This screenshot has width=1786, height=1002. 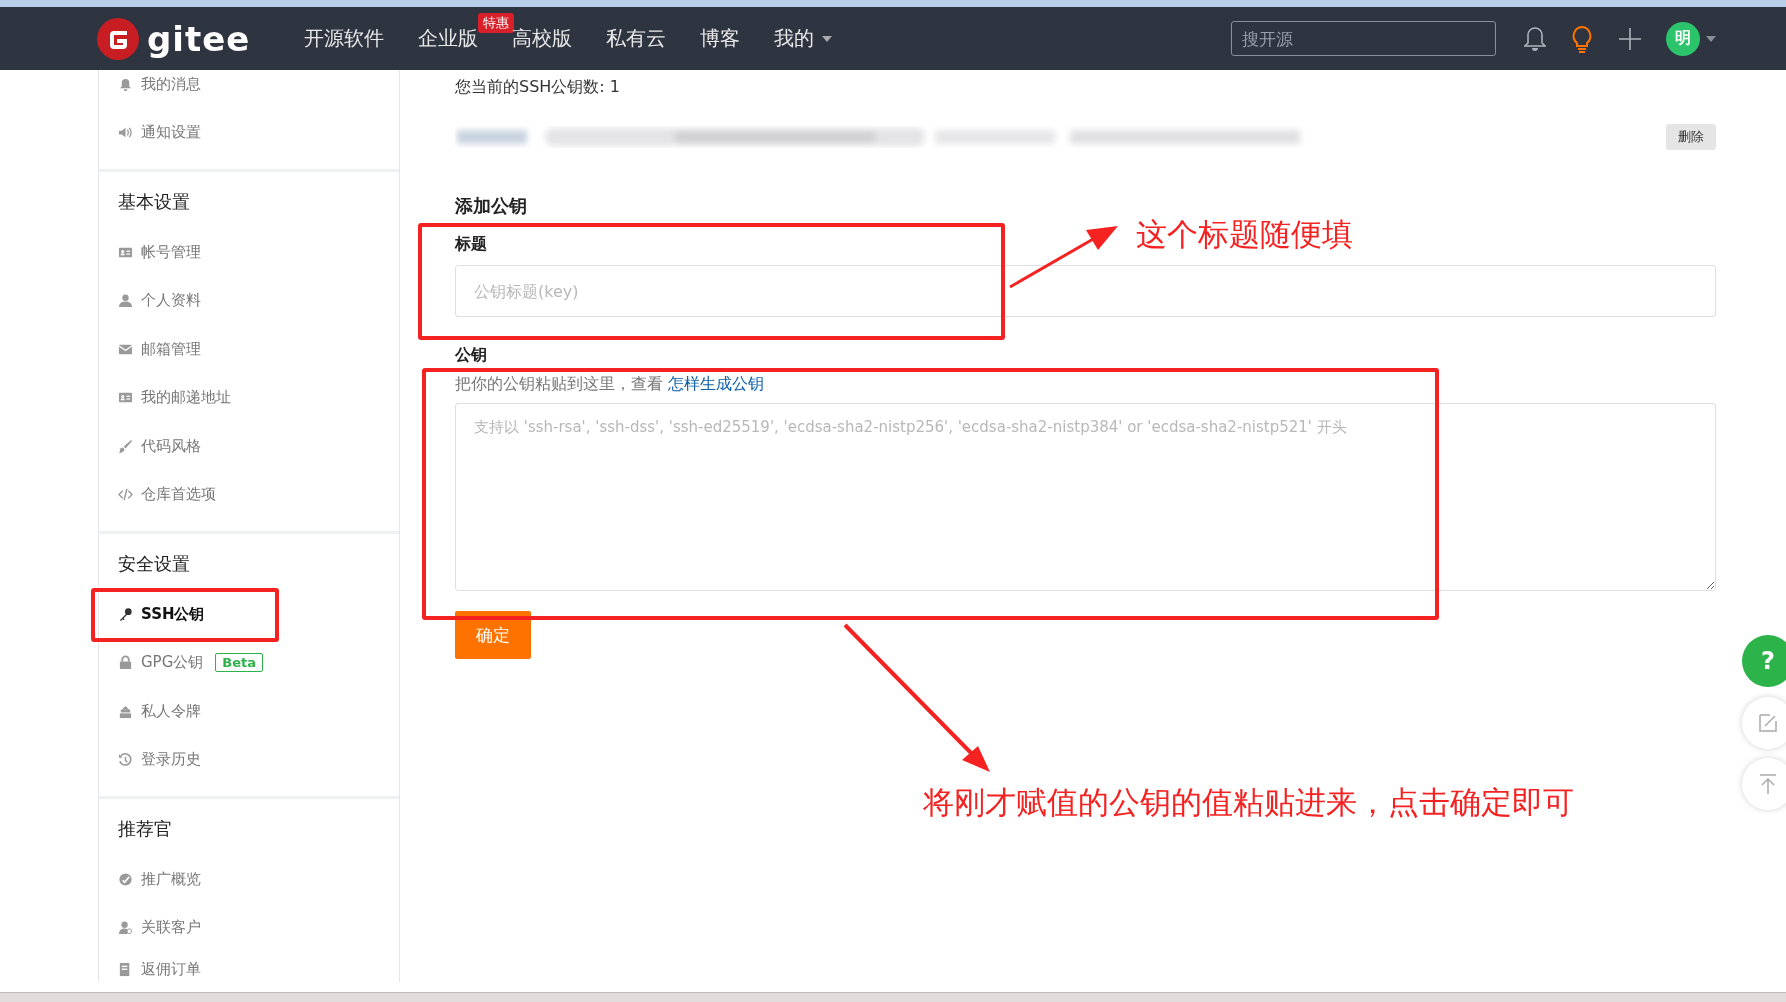 What do you see at coordinates (145, 829) in the screenshot?
I see `sidebar-heading: 推荐官` at bounding box center [145, 829].